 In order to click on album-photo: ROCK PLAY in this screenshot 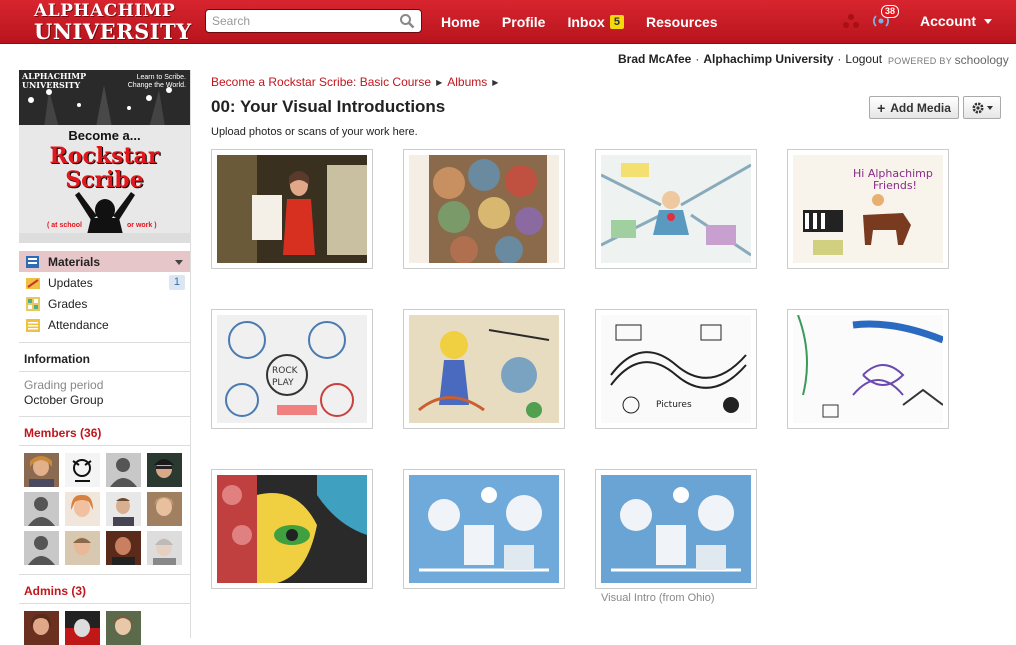, I will do `click(292, 369)`.